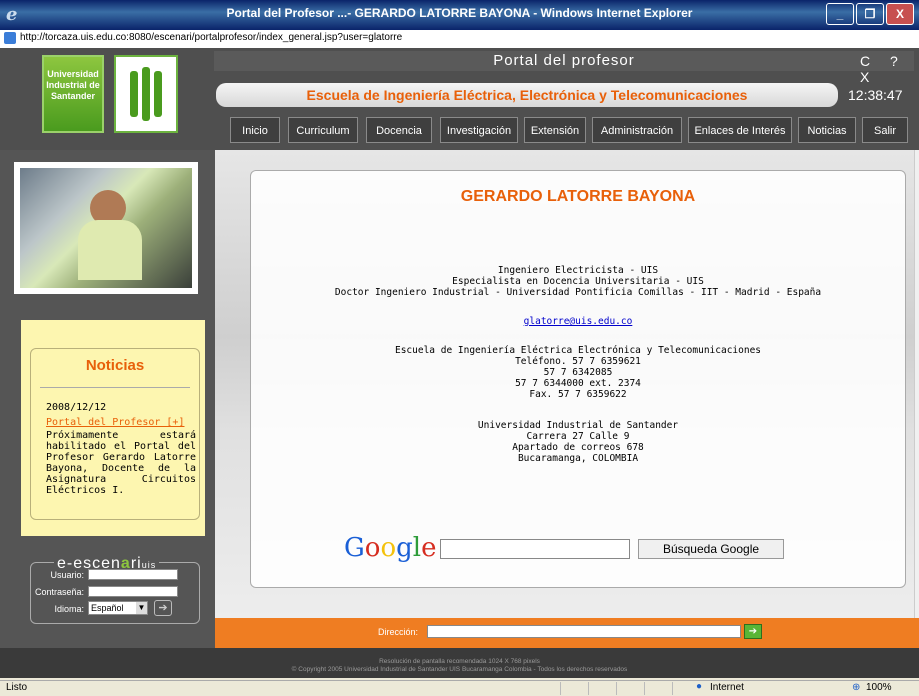 The image size is (919, 696). Describe the element at coordinates (578, 196) in the screenshot. I see `professor-name: GERARDO LATORRE BAYONA` at that location.